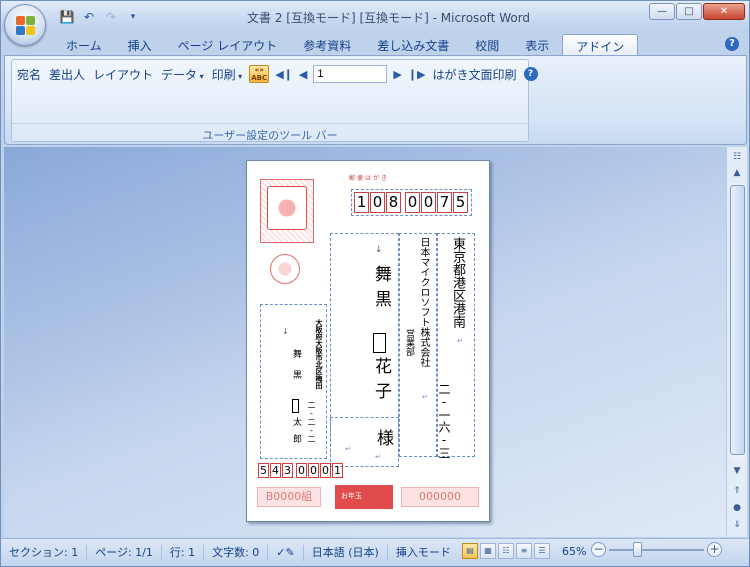 The image size is (750, 567). Describe the element at coordinates (123, 74) in the screenshot. I see `layout-button: レイアウト` at that location.